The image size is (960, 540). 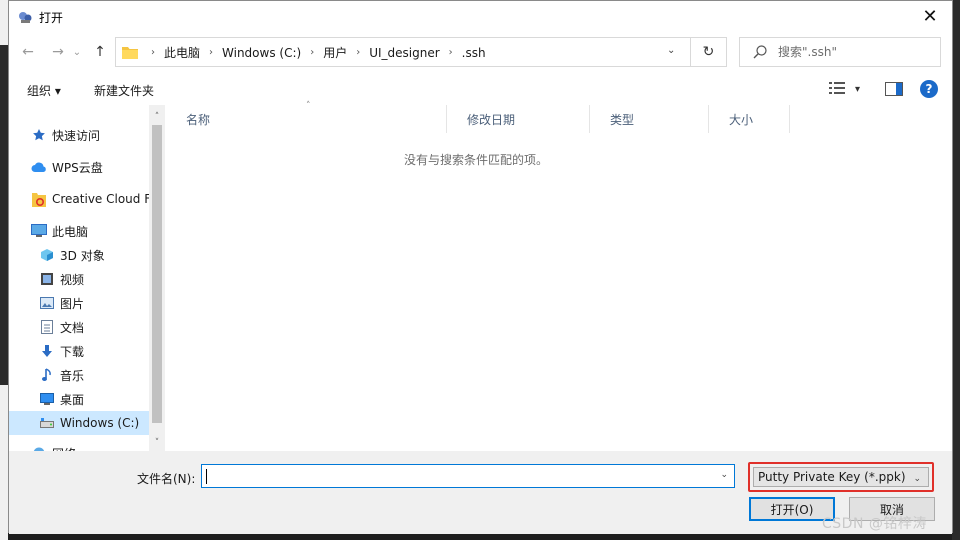 What do you see at coordinates (25, 17) in the screenshot?
I see `app-icon` at bounding box center [25, 17].